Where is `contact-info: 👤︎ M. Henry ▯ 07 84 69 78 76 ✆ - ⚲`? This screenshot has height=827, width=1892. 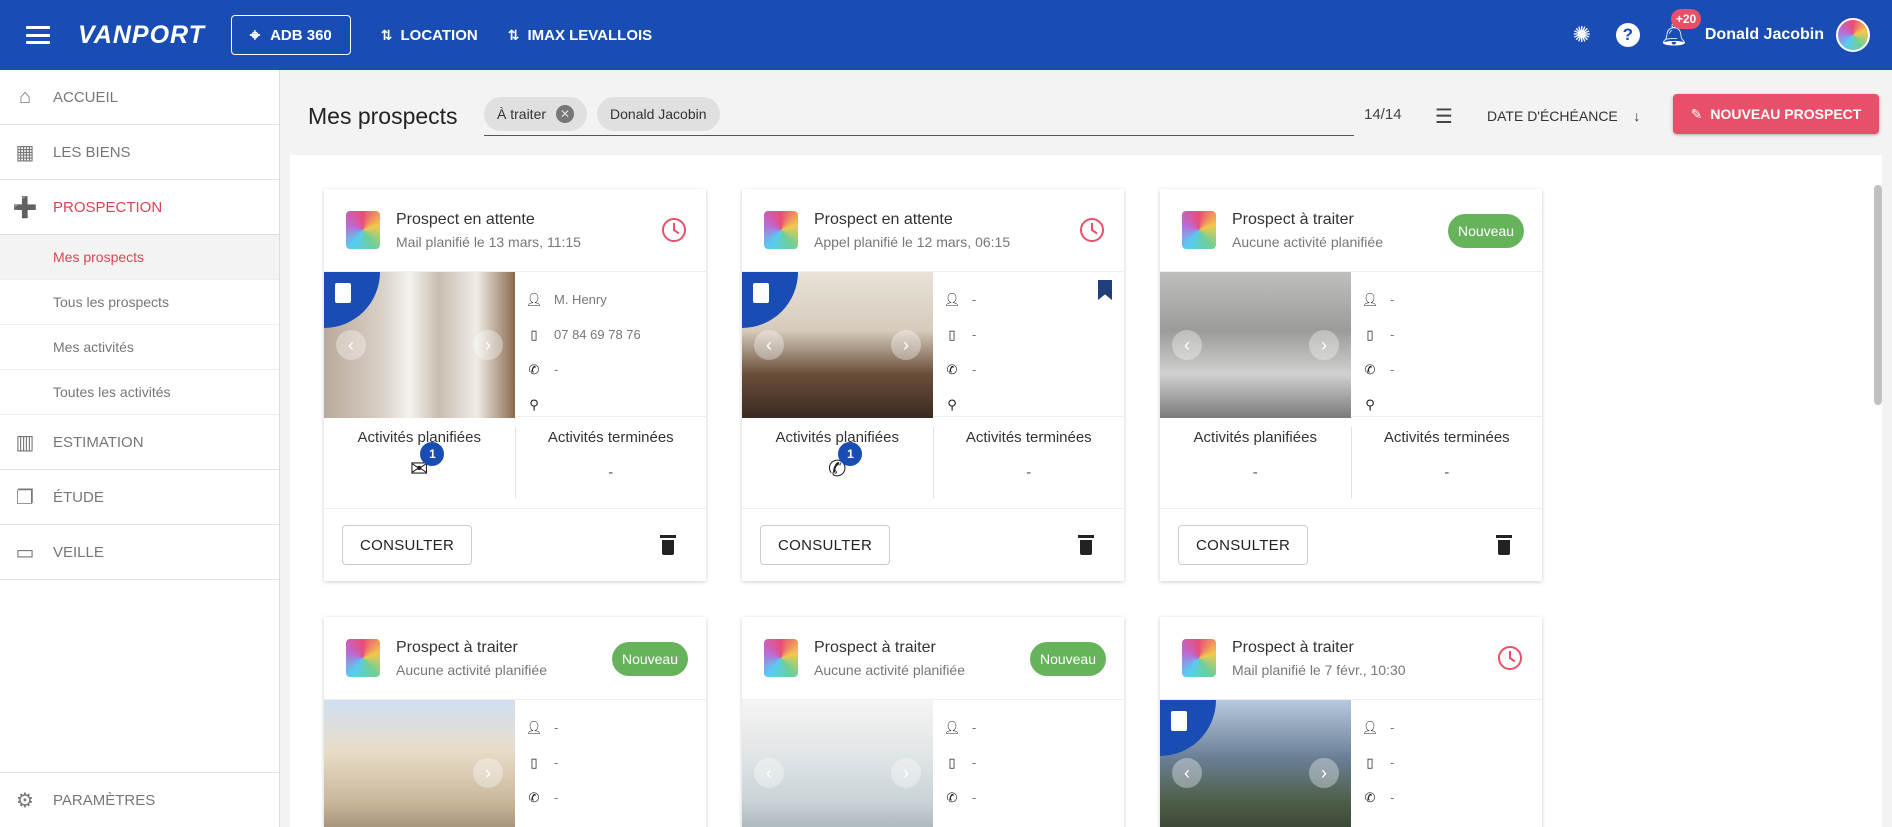
contact-info: 👤︎ M. Henry ▯ 07 84 69 78 76 ✆ - ⚲ is located at coordinates (610, 344).